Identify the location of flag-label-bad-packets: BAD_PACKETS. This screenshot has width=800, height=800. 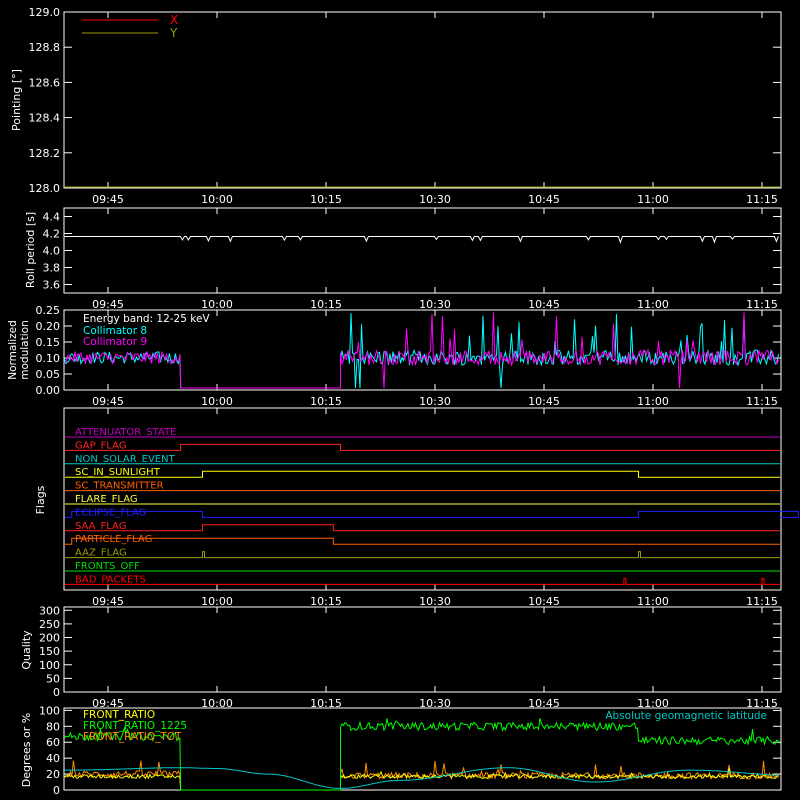
(110, 579).